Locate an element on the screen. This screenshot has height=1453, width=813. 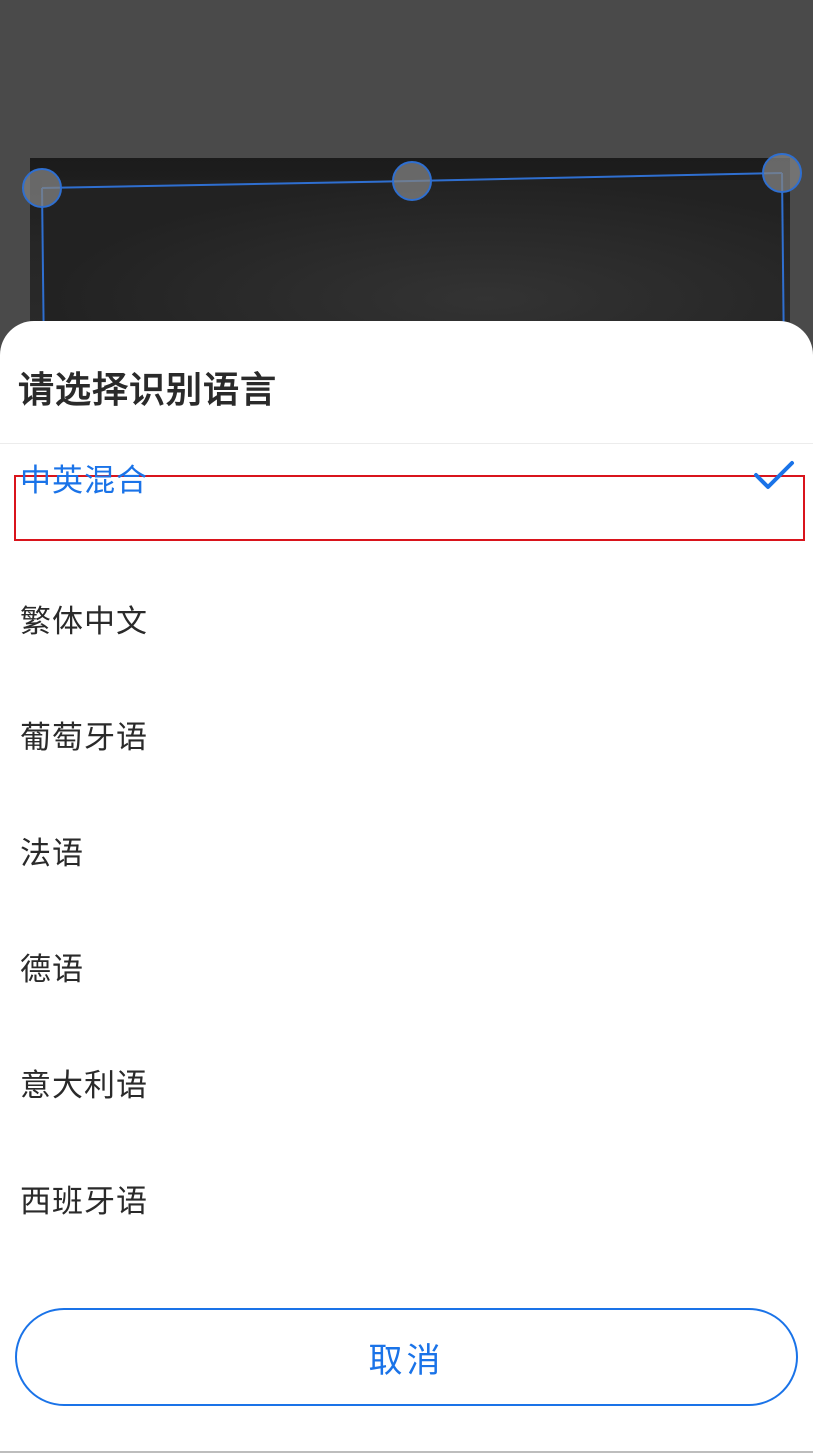
language-option-mixed: 中英混合 is located at coordinates (406, 502).